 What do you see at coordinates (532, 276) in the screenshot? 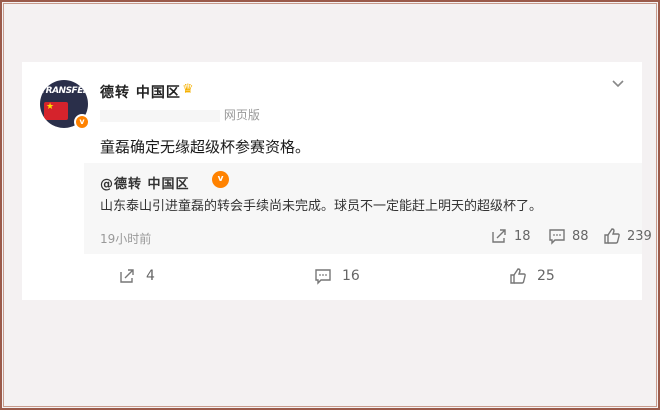
I see `like-button: 25` at bounding box center [532, 276].